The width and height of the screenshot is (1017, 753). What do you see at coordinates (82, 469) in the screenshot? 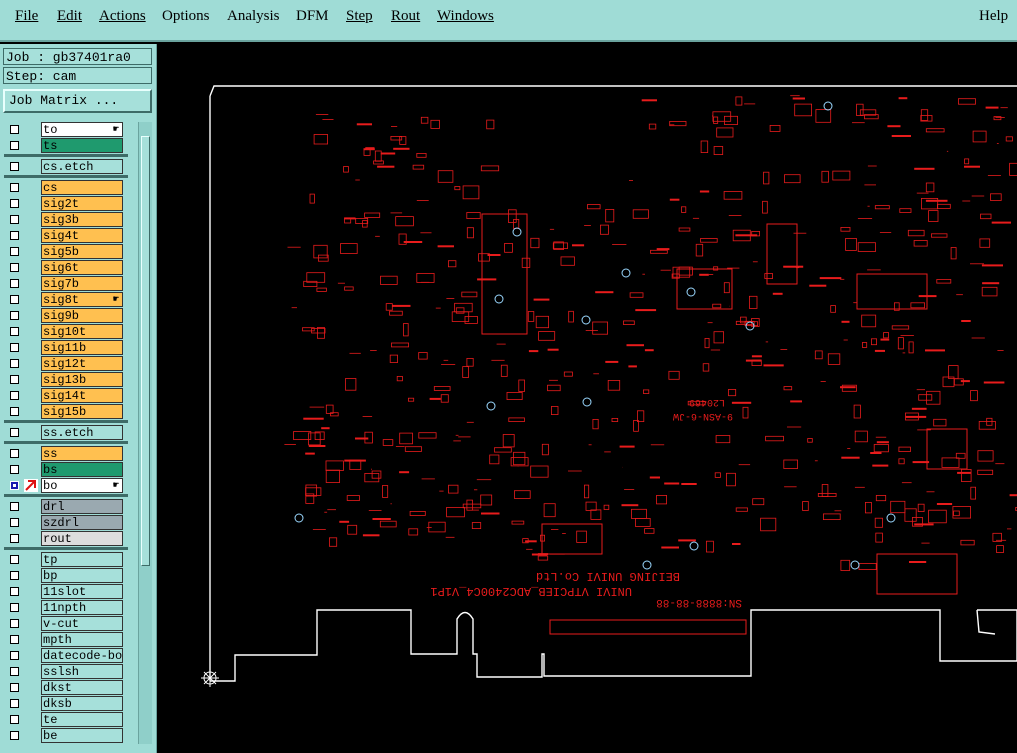
I see `layer-name: bs` at bounding box center [82, 469].